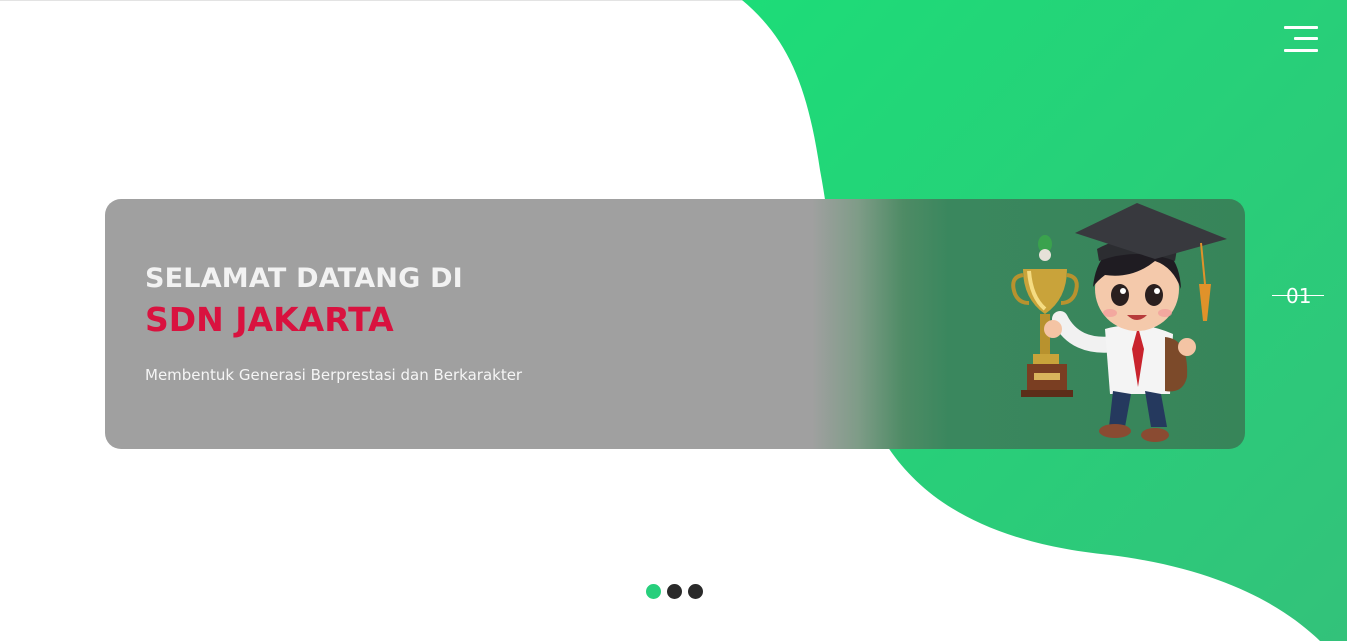 This screenshot has height=641, width=1347. I want to click on slide-number-text: 01, so click(1299, 296).